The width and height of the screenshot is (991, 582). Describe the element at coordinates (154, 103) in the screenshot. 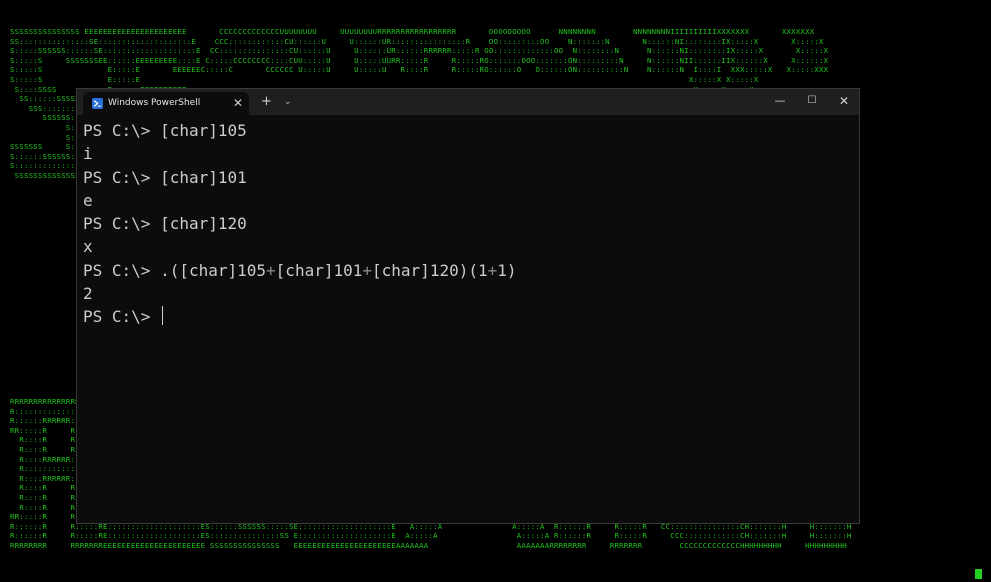

I see `tab-title: Windows PowerShell` at that location.